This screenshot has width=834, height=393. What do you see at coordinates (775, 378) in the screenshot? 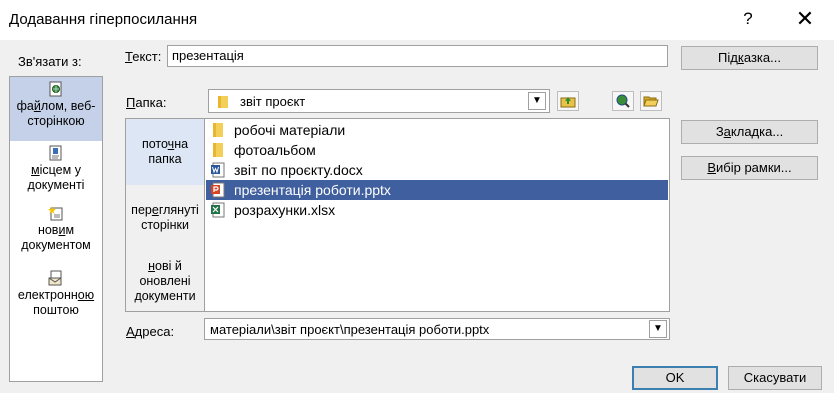
I see `cancel-button: Скасувати` at bounding box center [775, 378].